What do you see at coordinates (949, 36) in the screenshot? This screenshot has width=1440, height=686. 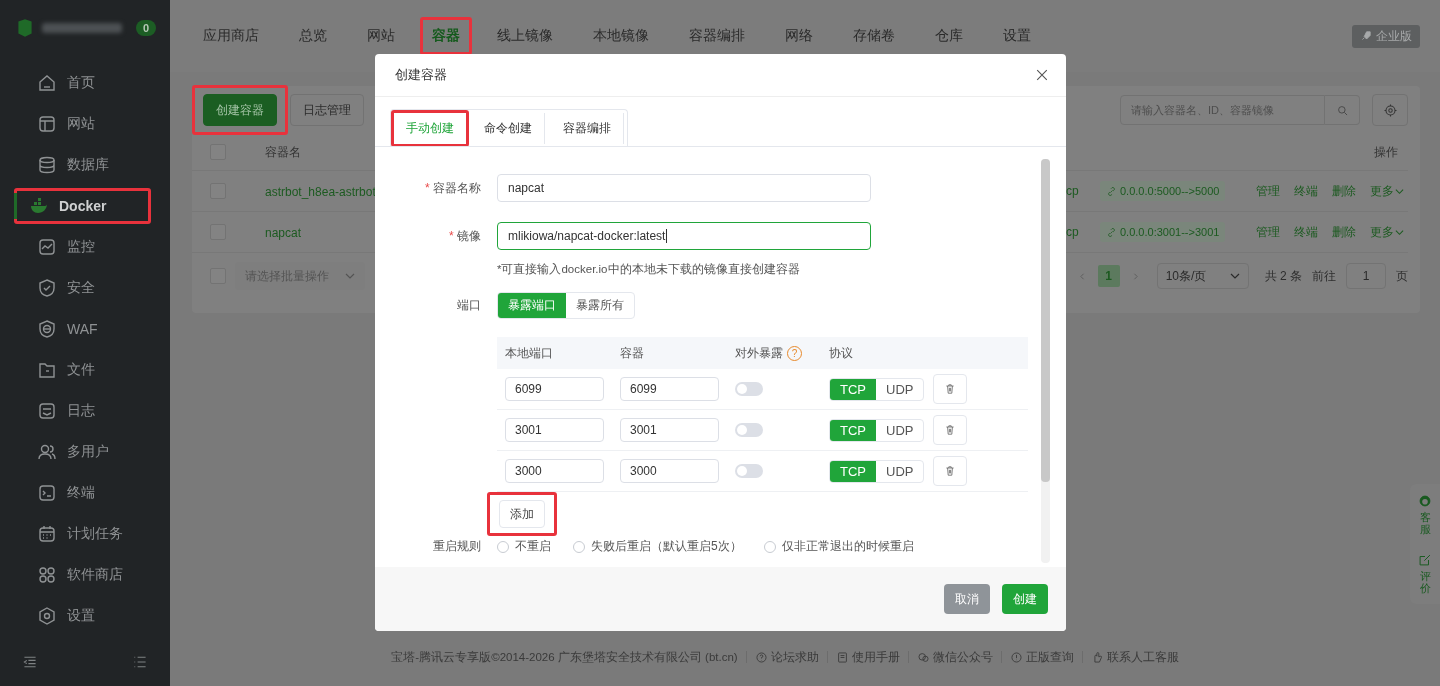 I see `nav-tab: 仓库` at bounding box center [949, 36].